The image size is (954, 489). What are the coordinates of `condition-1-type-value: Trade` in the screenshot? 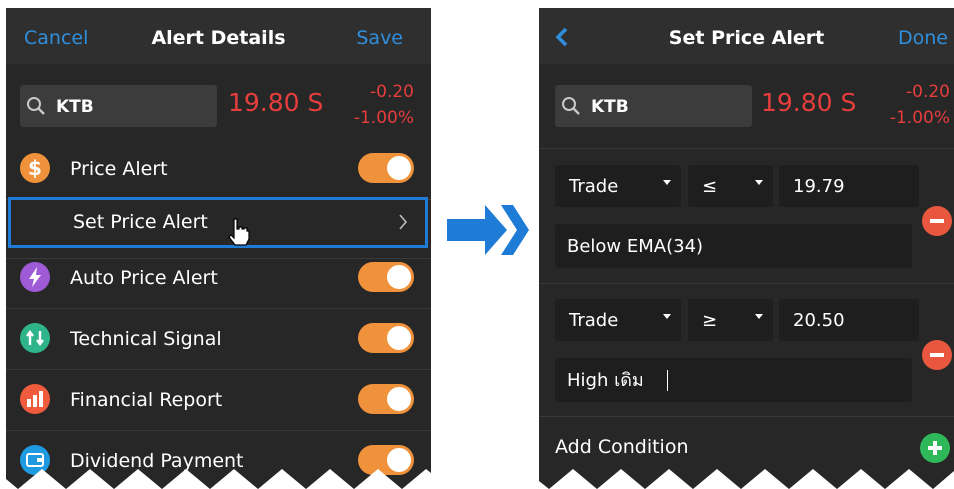 It's located at (594, 186).